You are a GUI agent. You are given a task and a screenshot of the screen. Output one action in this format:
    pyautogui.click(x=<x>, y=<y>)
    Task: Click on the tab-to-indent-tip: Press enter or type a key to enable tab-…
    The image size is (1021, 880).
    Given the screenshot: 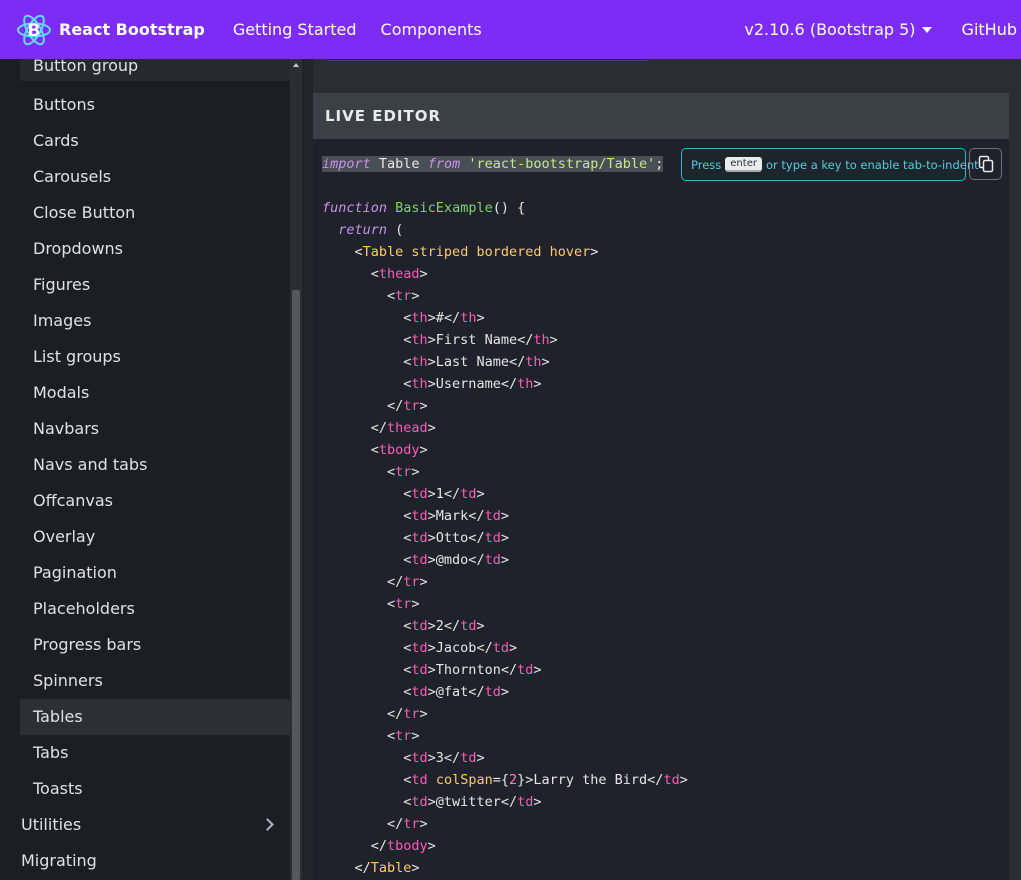 What is the action you would take?
    pyautogui.click(x=830, y=164)
    